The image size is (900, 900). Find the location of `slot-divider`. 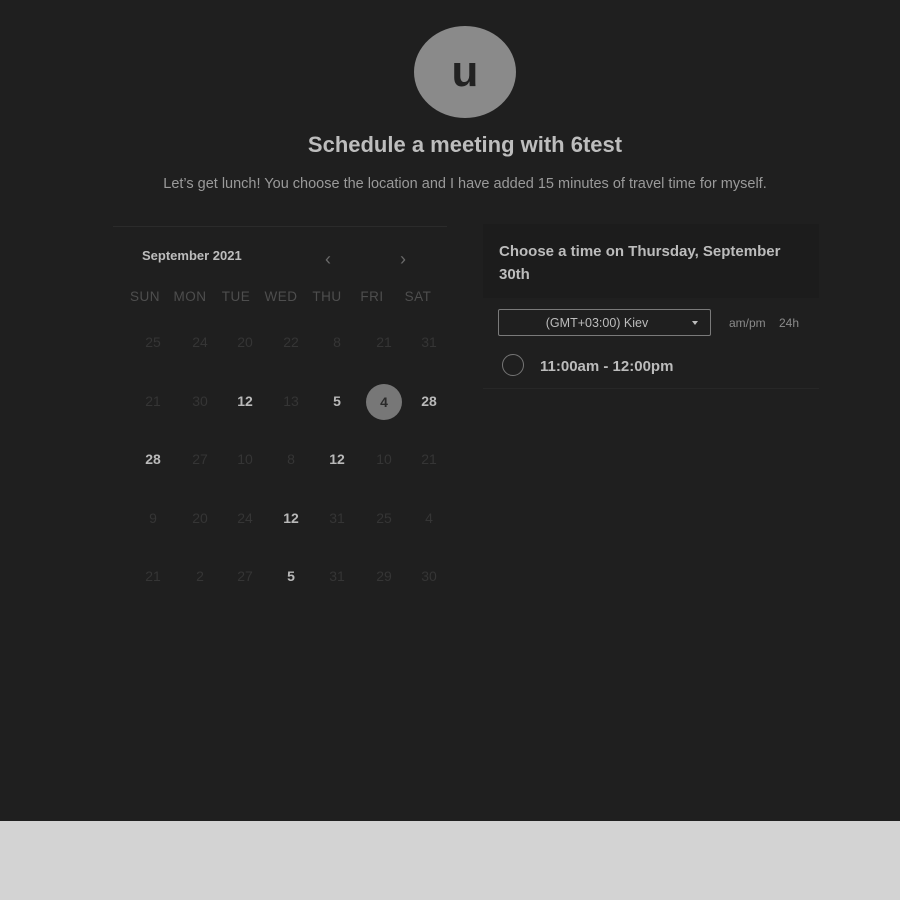

slot-divider is located at coordinates (651, 388).